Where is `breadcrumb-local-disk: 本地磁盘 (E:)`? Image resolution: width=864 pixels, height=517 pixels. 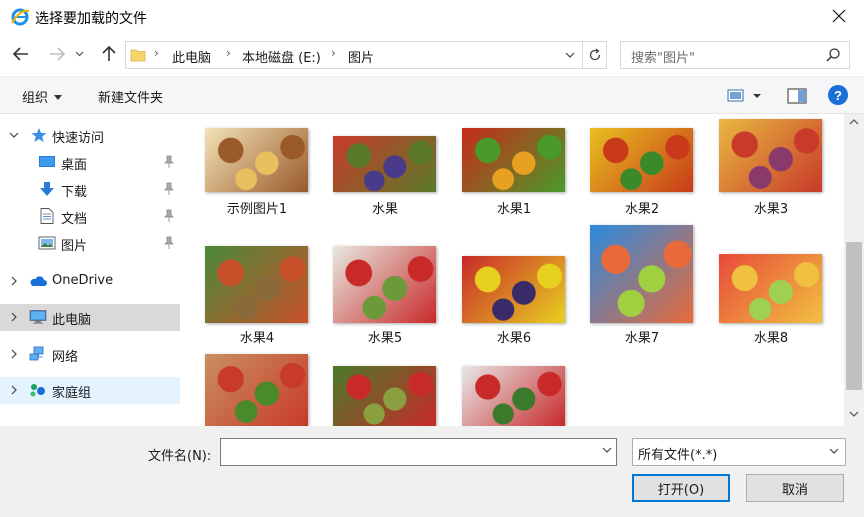
breadcrumb-local-disk: 本地磁盘 (E:) is located at coordinates (281, 56).